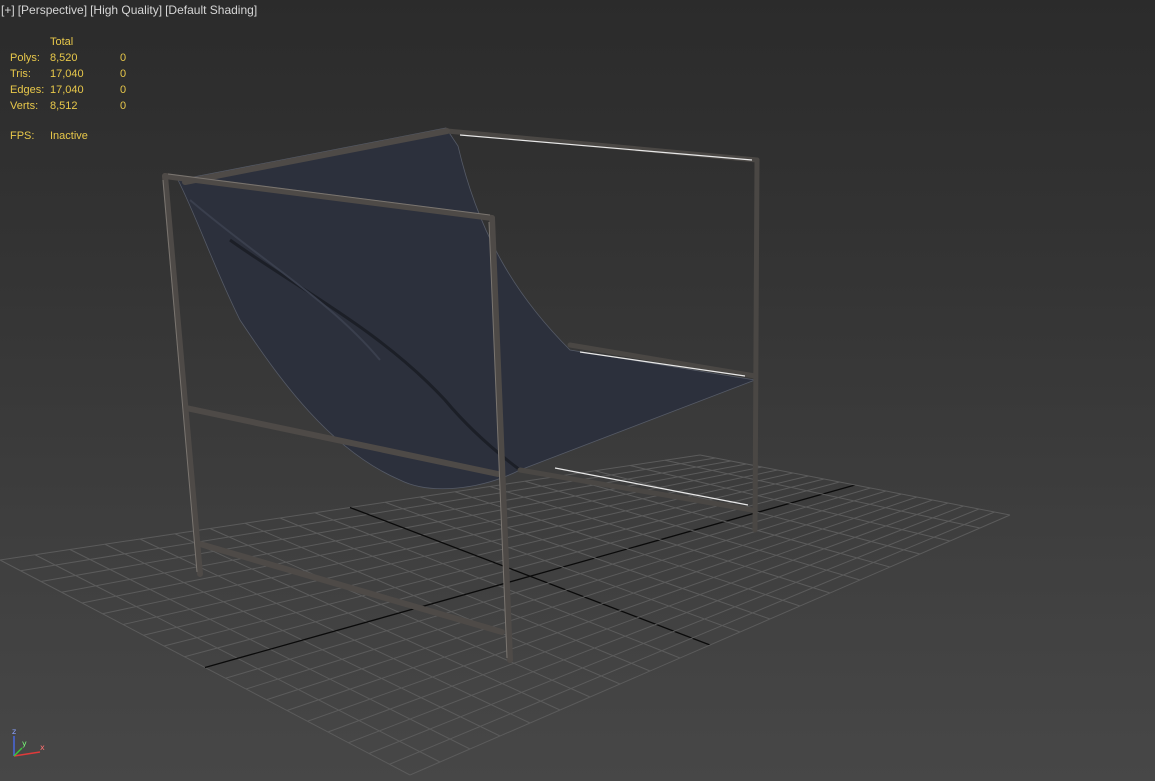 The height and width of the screenshot is (781, 1155). What do you see at coordinates (14, 731) in the screenshot?
I see `z-axis-label: z` at bounding box center [14, 731].